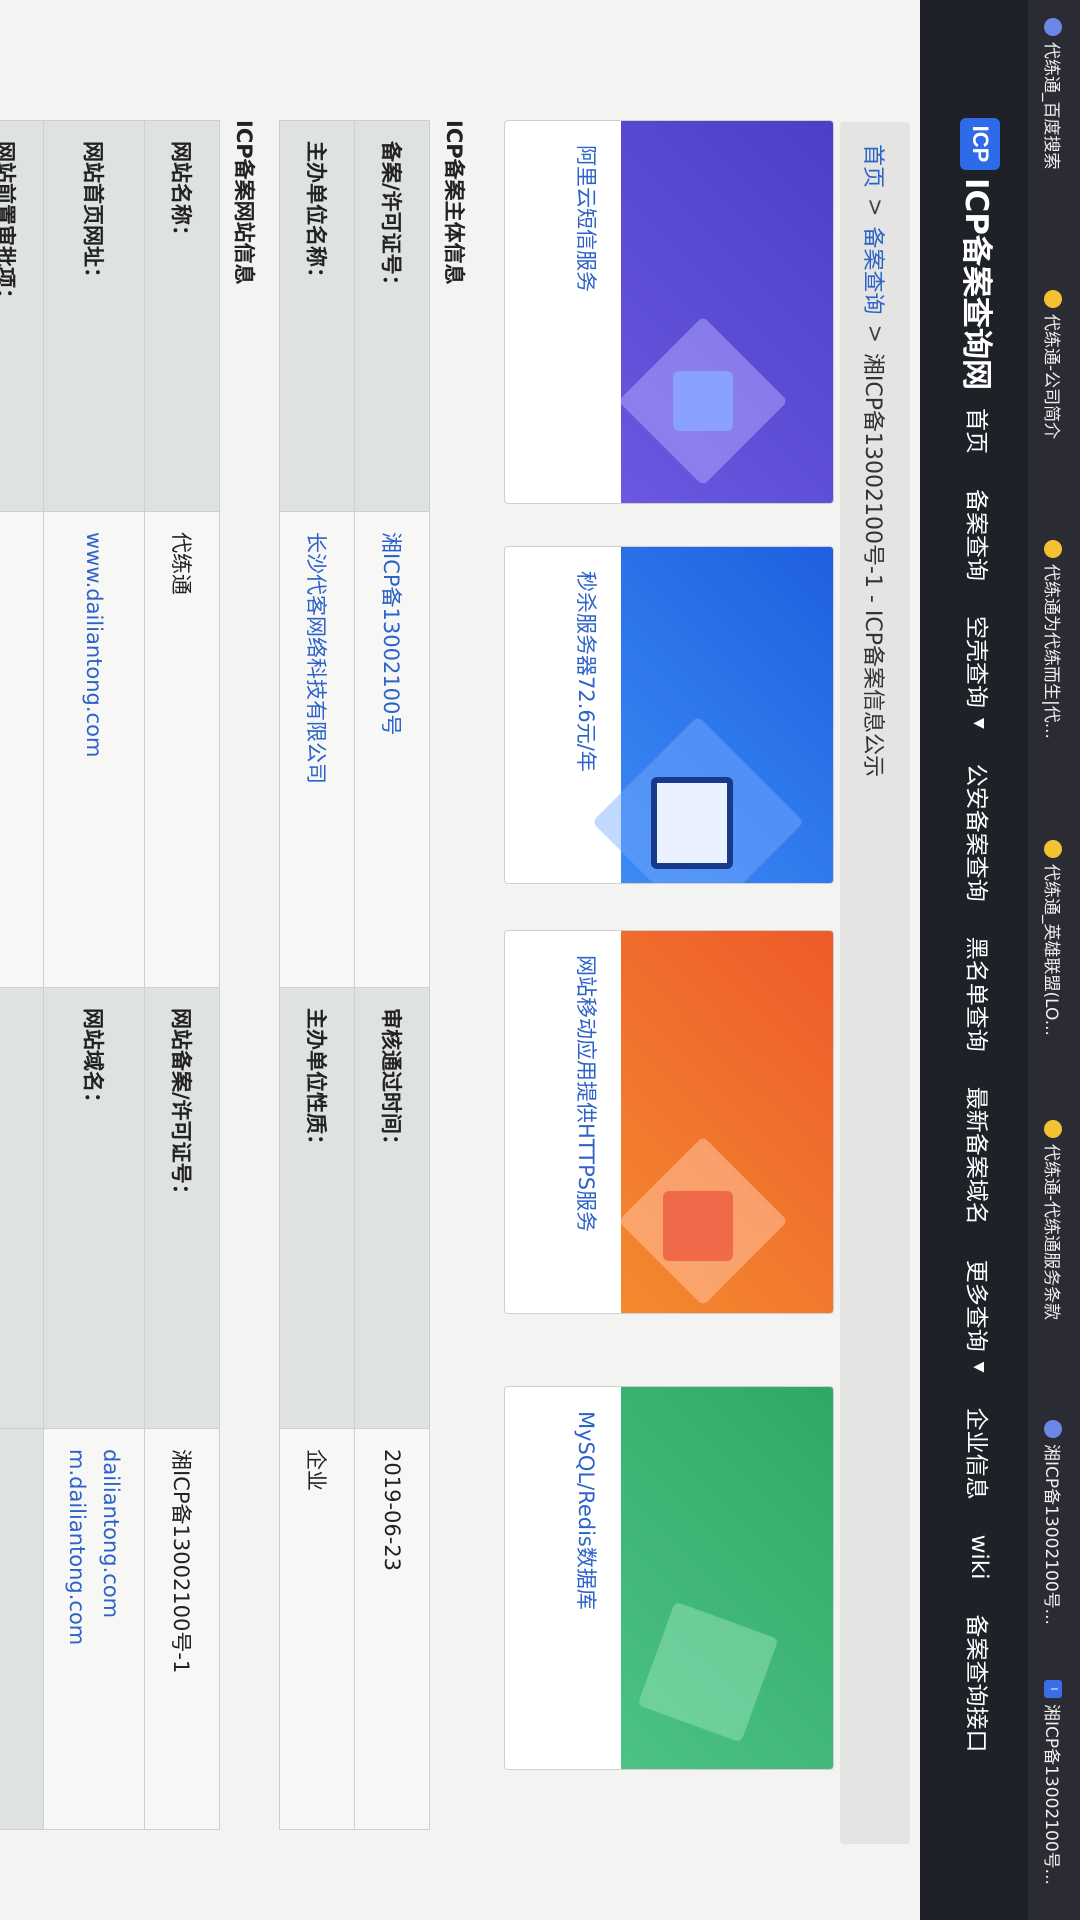 The height and width of the screenshot is (1920, 1080). Describe the element at coordinates (94, 316) in the screenshot. I see `table-label: 网站首页网址：` at that location.